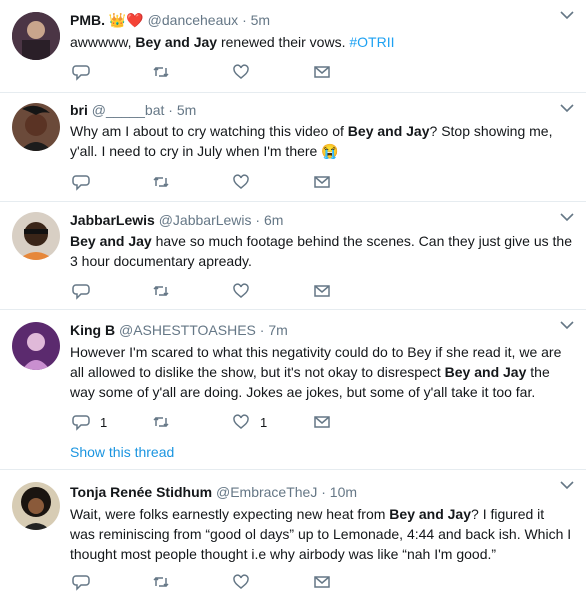 The image size is (586, 609). Describe the element at coordinates (249, 422) in the screenshot. I see `like-button: 1` at that location.